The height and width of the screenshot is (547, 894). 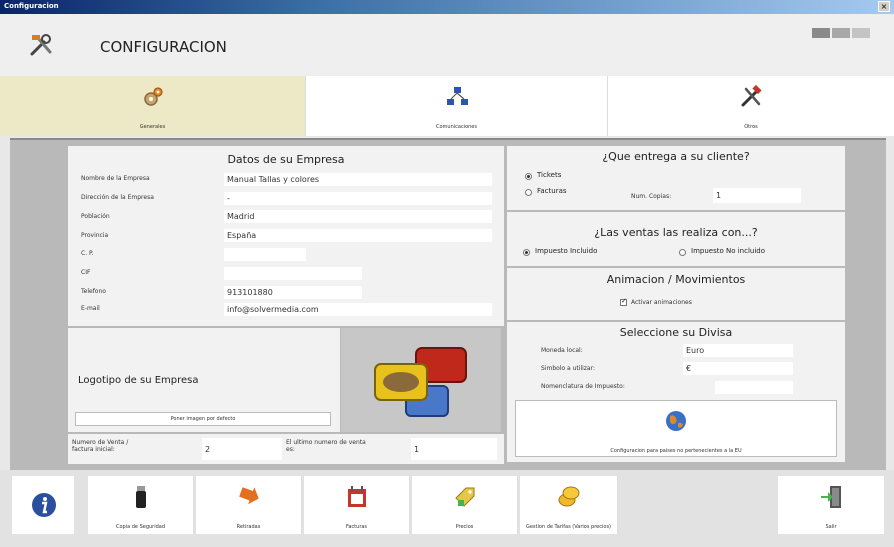 I want to click on tickets-label: Tickets, so click(x=549, y=175).